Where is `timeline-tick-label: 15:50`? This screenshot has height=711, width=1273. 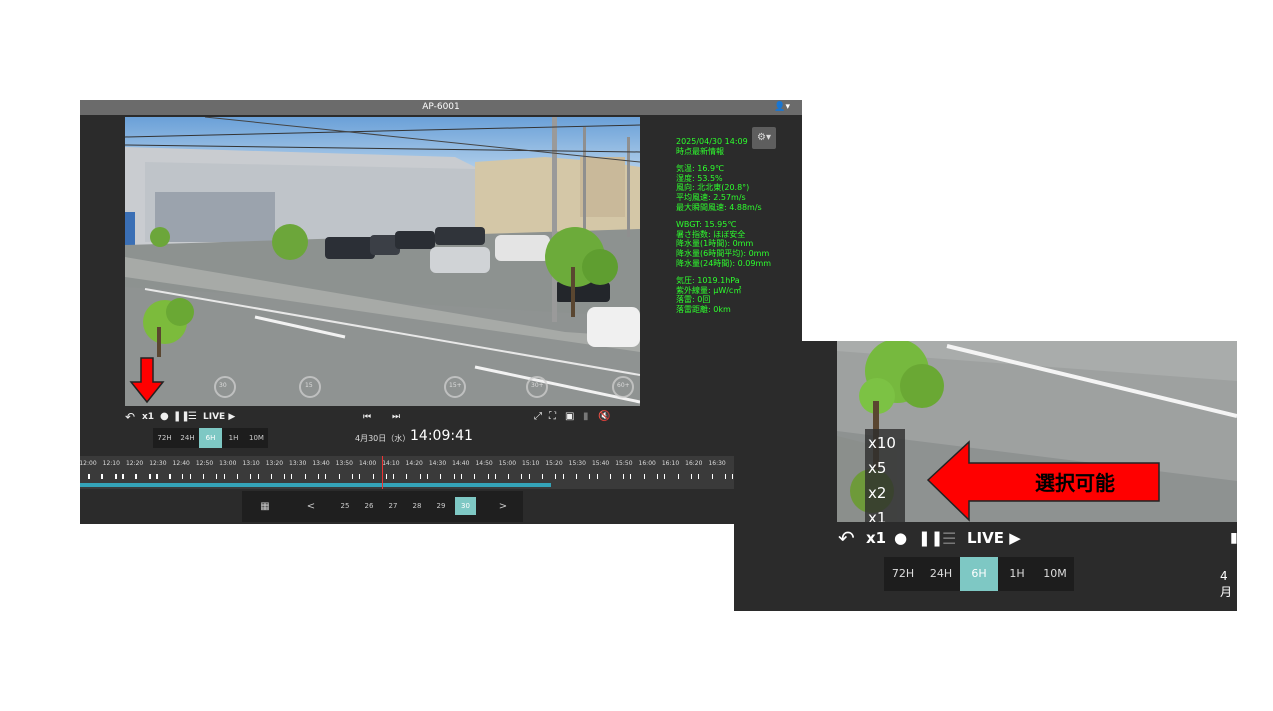
timeline-tick-label: 15:50 is located at coordinates (624, 463).